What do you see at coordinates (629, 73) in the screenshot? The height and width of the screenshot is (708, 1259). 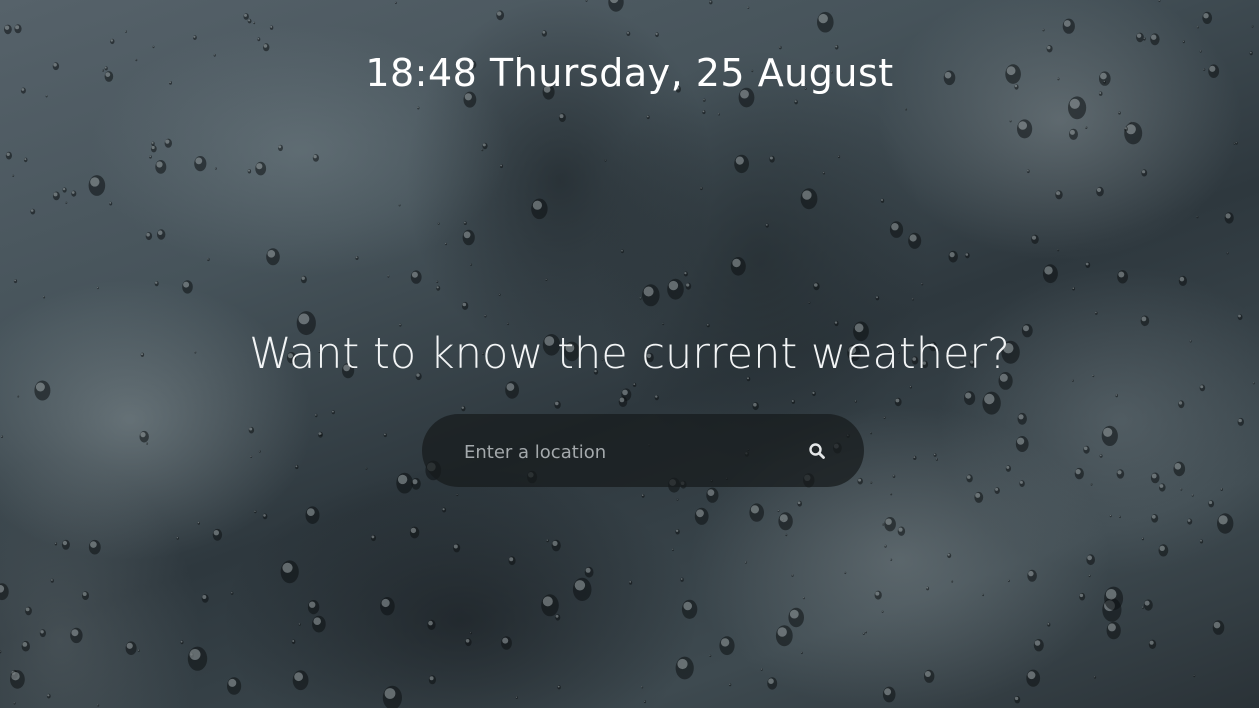 I see `date-time-display: 18:48 Thursday, 25 August` at bounding box center [629, 73].